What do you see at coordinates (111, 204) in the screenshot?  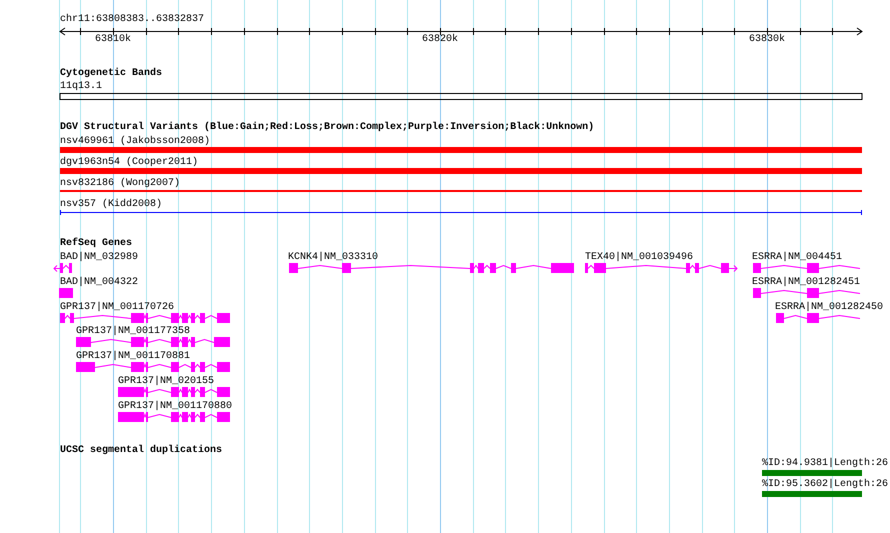 I see `variant-label: nsv357 (Kidd2008)` at bounding box center [111, 204].